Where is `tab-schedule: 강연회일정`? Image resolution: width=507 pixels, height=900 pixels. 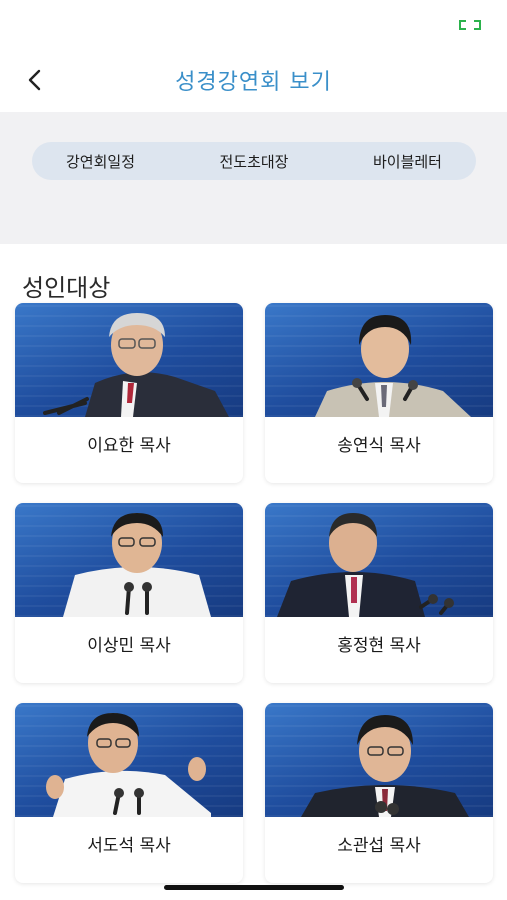 tab-schedule: 강연회일정 is located at coordinates (100, 161).